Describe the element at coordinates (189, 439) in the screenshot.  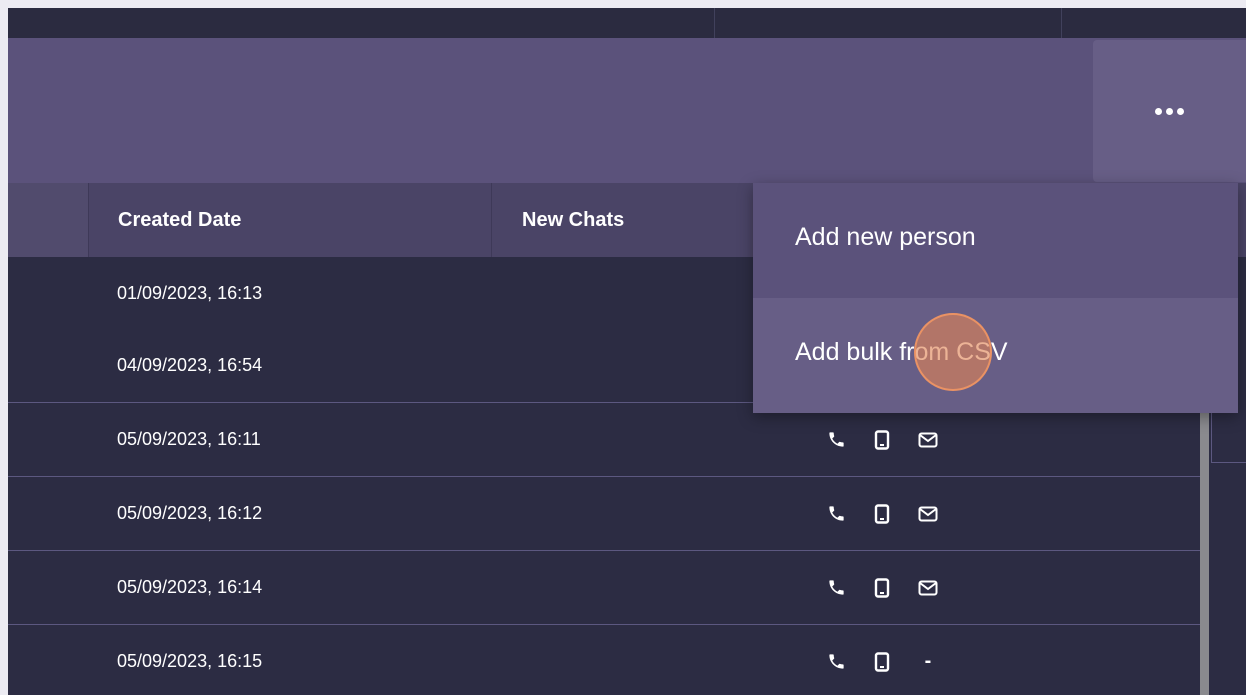
I see `created-date-cell: 05/09/2023, 16:11` at that location.